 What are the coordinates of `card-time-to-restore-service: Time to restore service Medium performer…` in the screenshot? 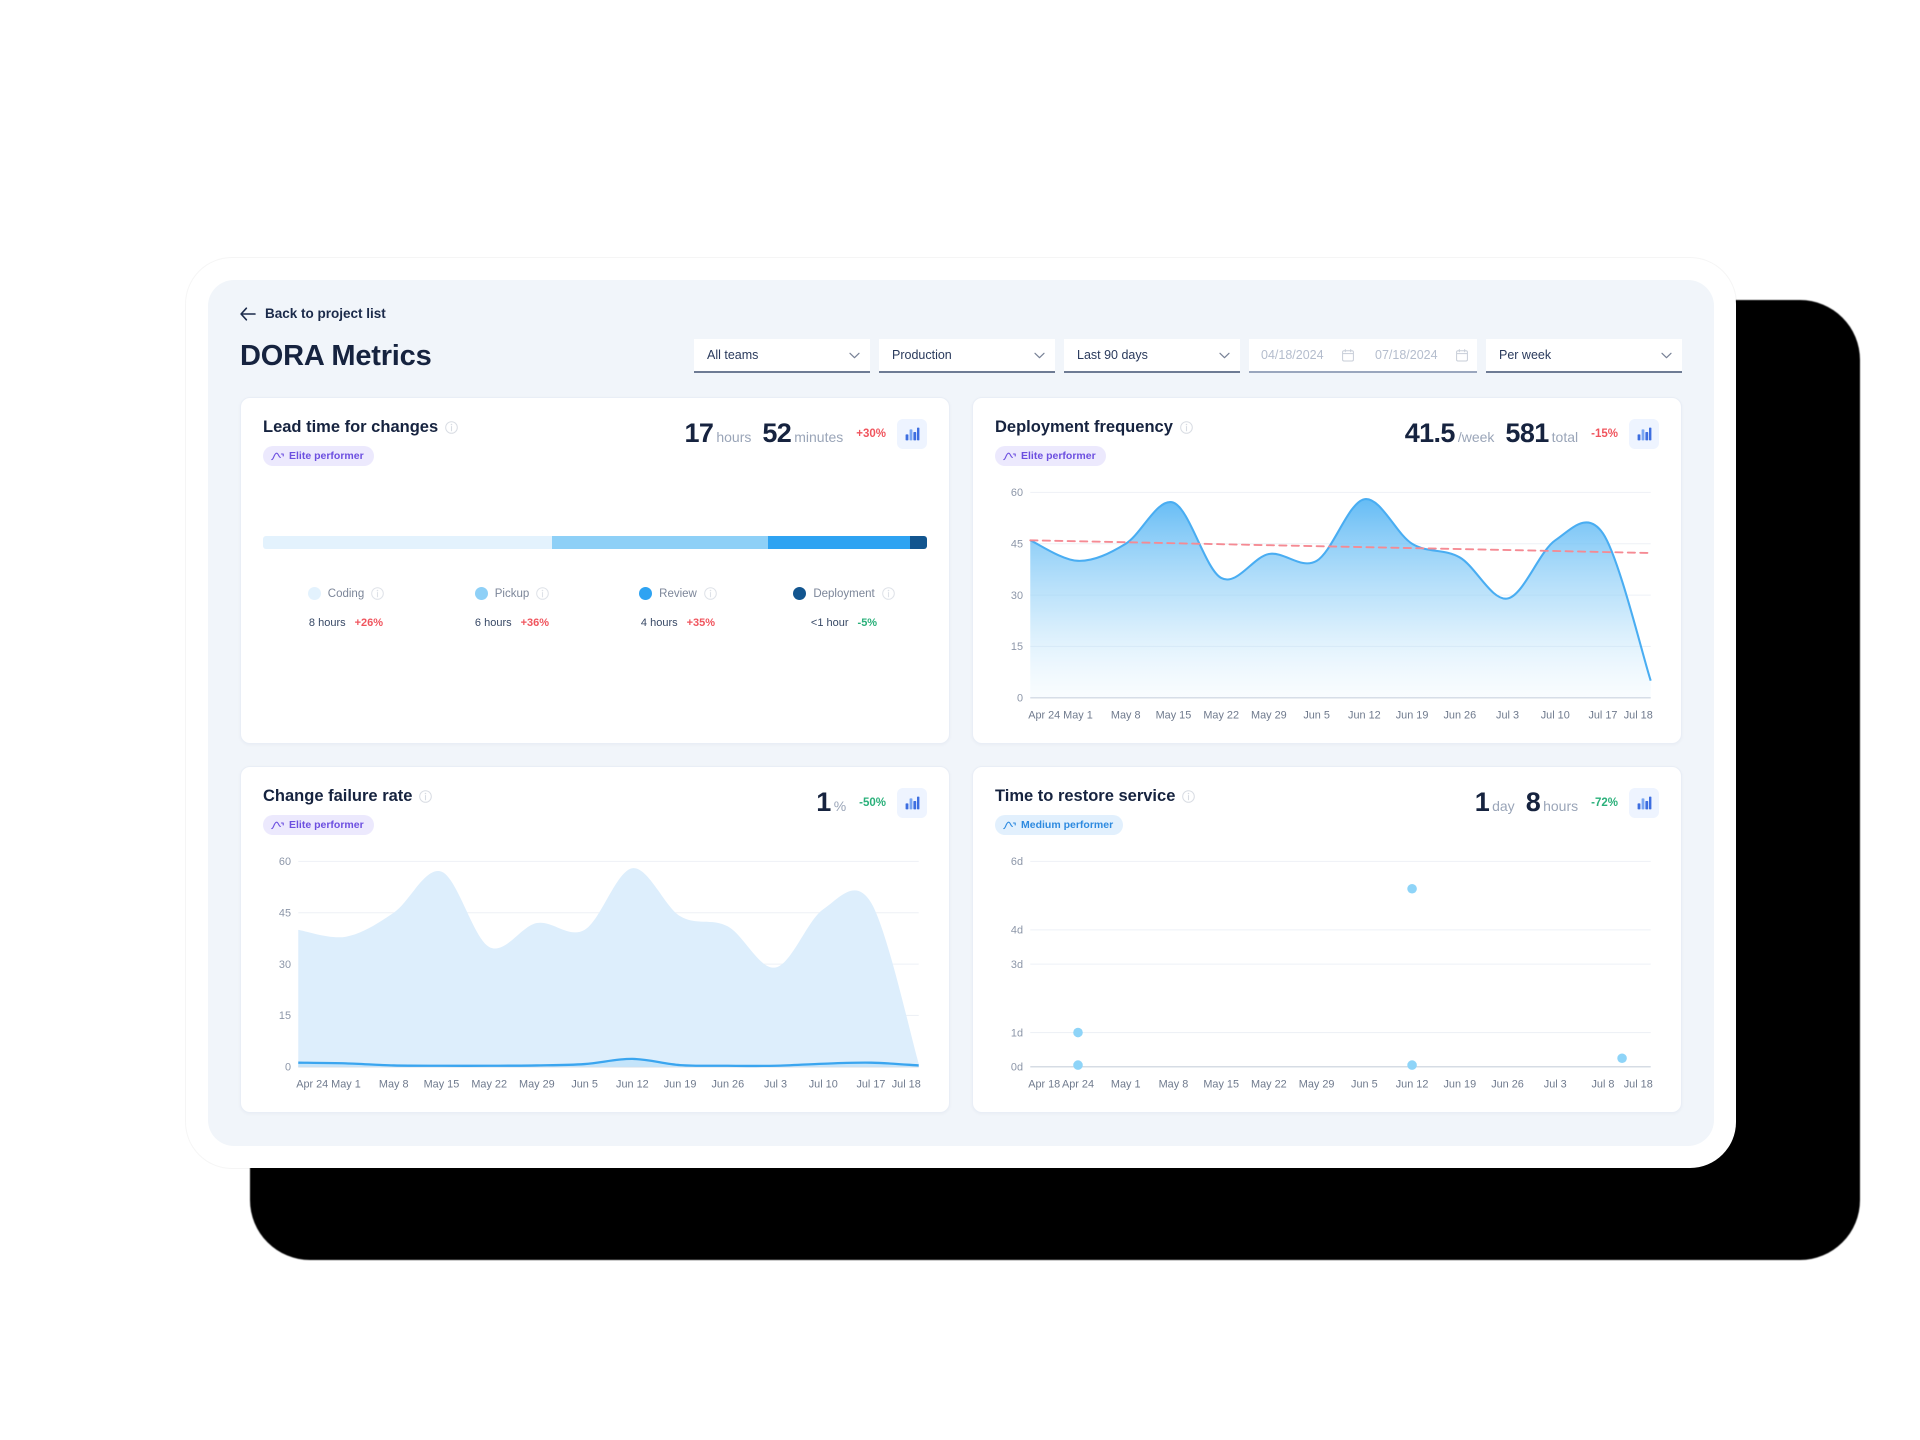 It's located at (1327, 939).